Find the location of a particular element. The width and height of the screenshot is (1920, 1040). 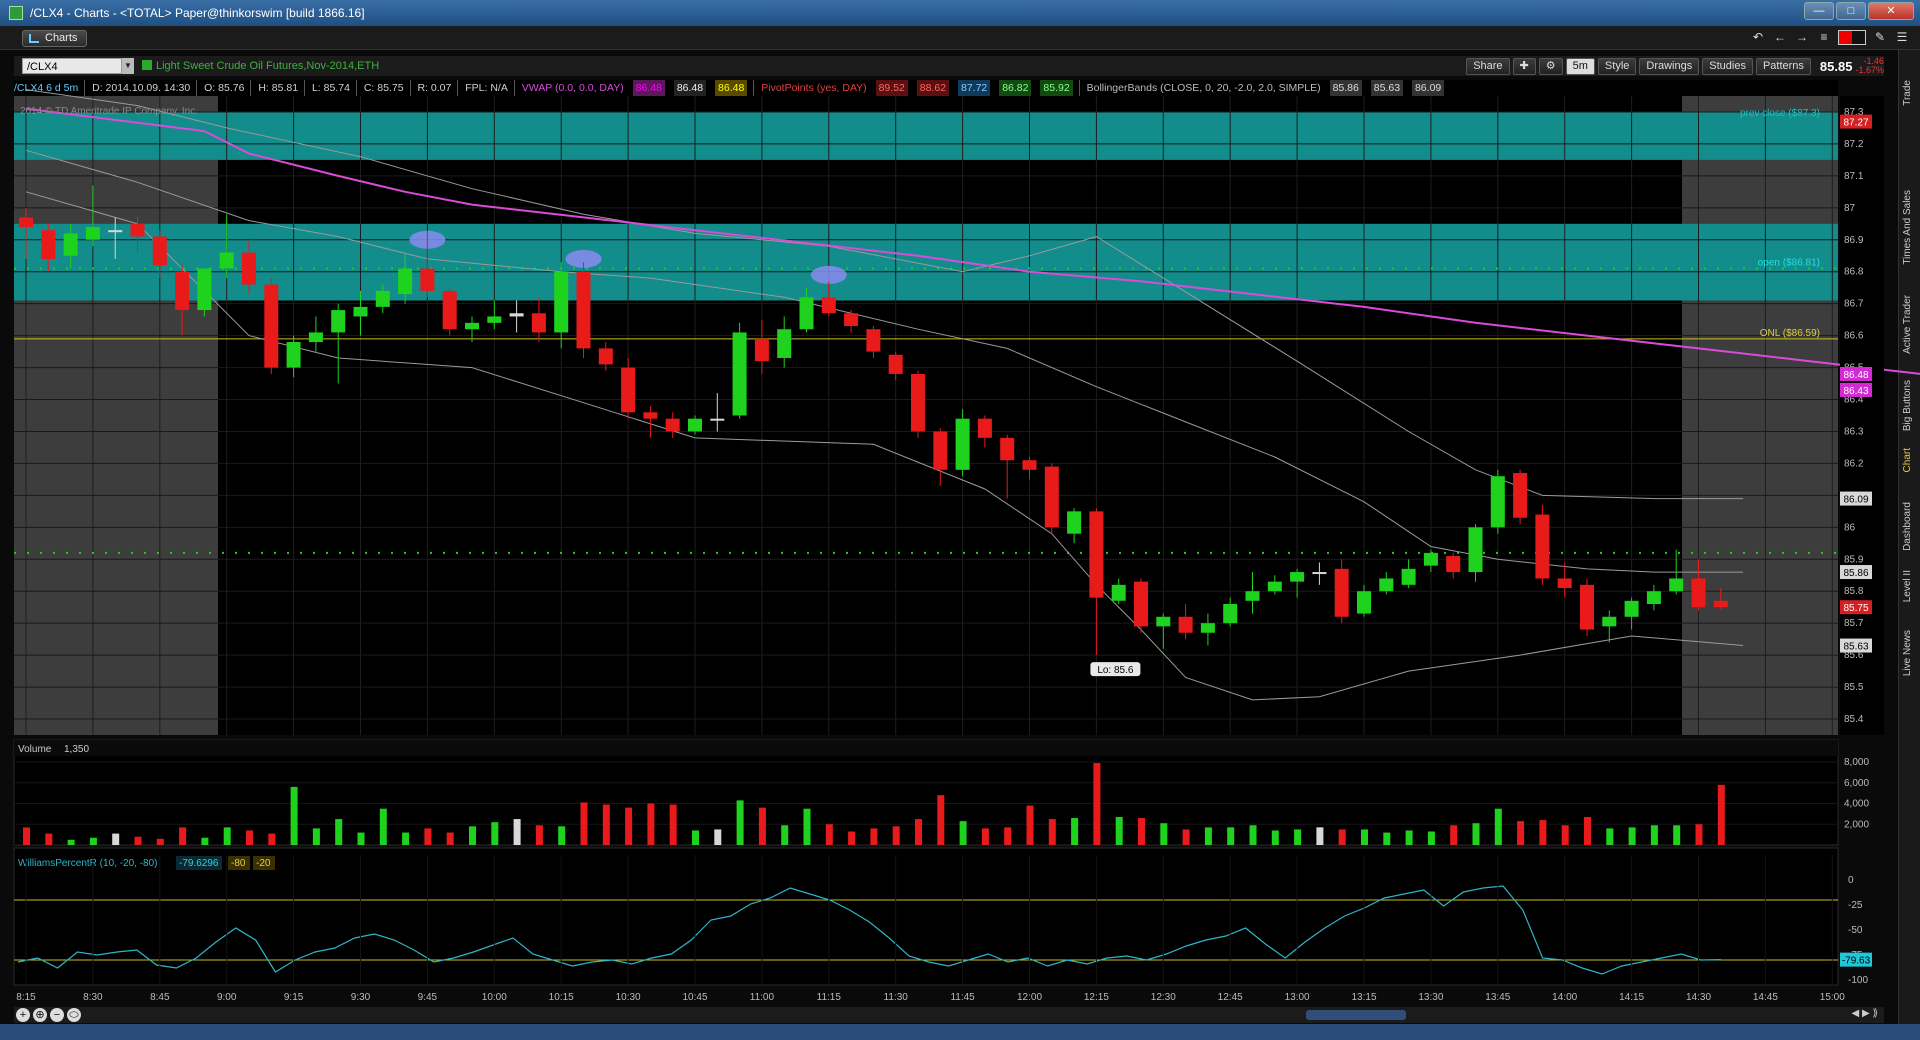

share-button: Share is located at coordinates (1488, 66).